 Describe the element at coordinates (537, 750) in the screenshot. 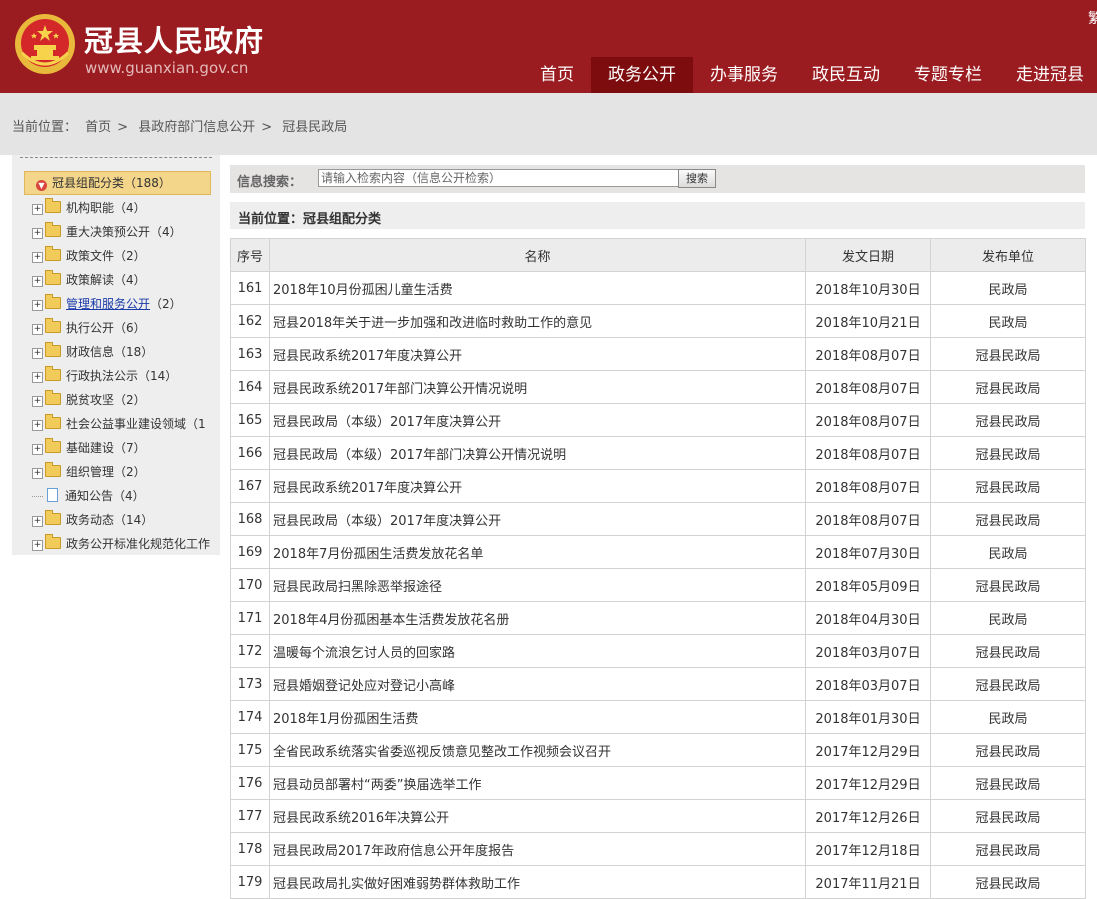

I see `document-title-link: 全省民政系统落实省委巡视反馈意见整改工作视频会议召开` at that location.